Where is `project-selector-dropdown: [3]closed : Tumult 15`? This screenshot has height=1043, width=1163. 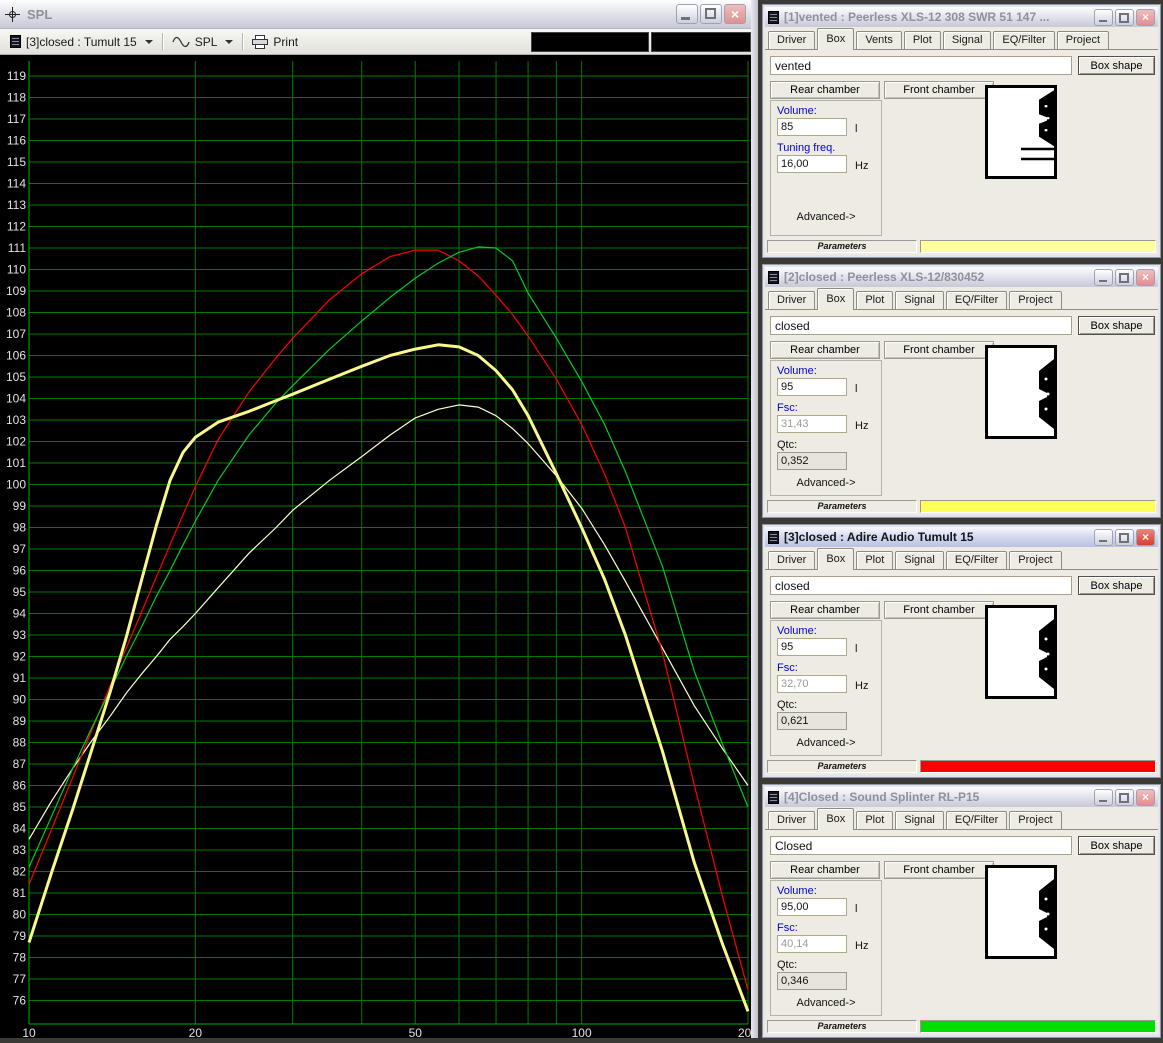
project-selector-dropdown: [3]closed : Tumult 15 is located at coordinates (81, 42).